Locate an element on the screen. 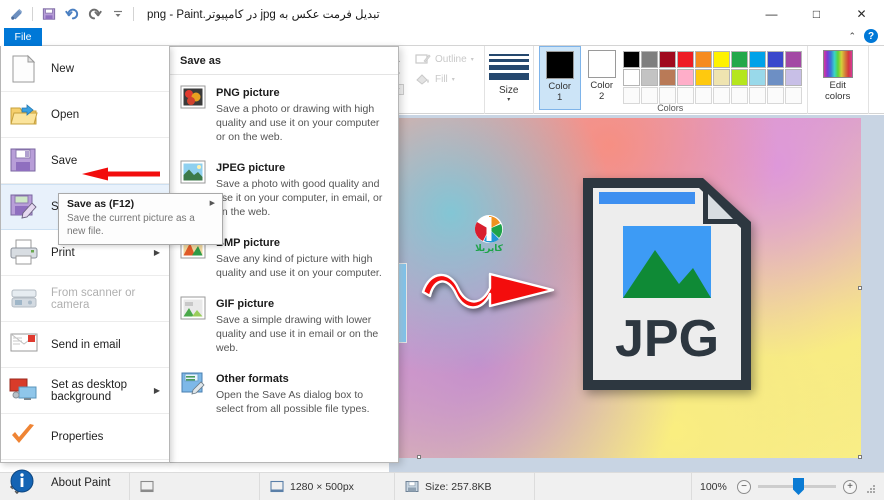 The height and width of the screenshot is (500, 884). gif-name: GIF picture is located at coordinates (245, 304).